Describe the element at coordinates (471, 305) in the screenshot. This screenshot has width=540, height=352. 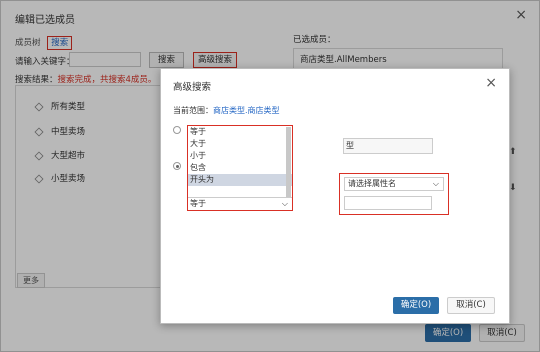
I see `advanced-cancel-button: 取消(C)` at that location.